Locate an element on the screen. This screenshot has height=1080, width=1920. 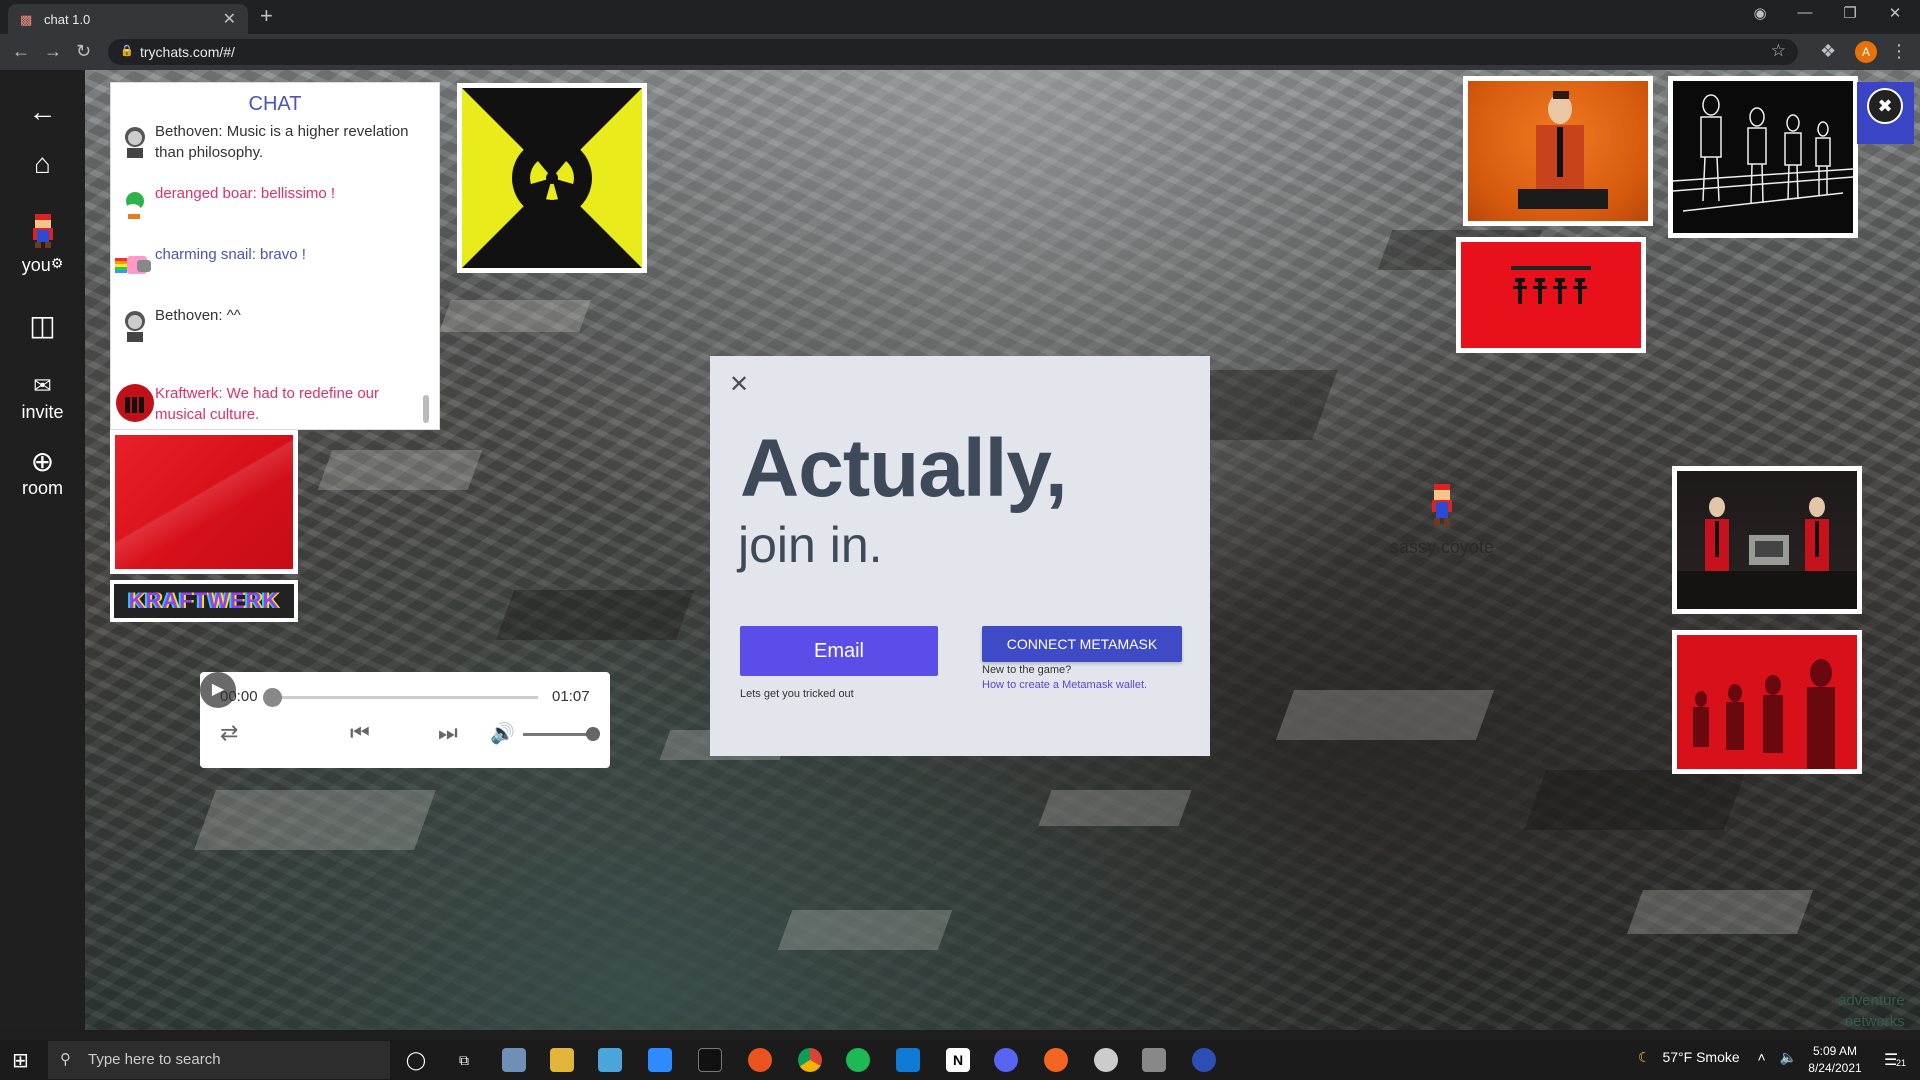
back-arrow-icon: ← is located at coordinates (42, 111).